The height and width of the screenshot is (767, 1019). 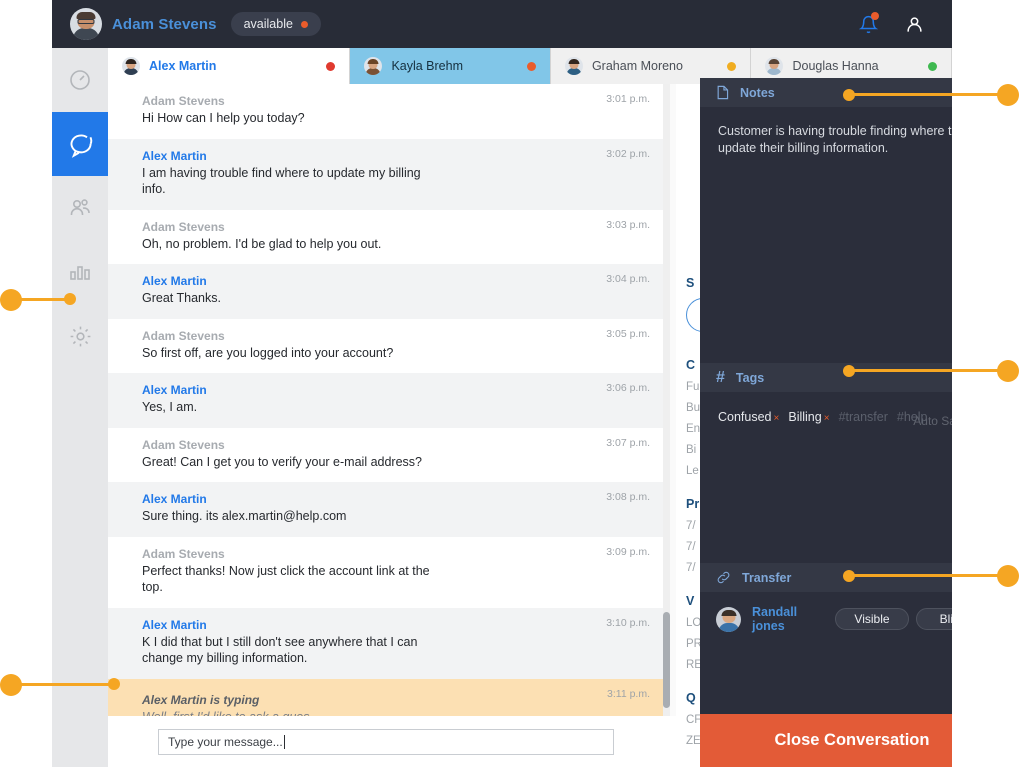 What do you see at coordinates (628, 551) in the screenshot?
I see `message-time: 3:09 p.m.` at bounding box center [628, 551].